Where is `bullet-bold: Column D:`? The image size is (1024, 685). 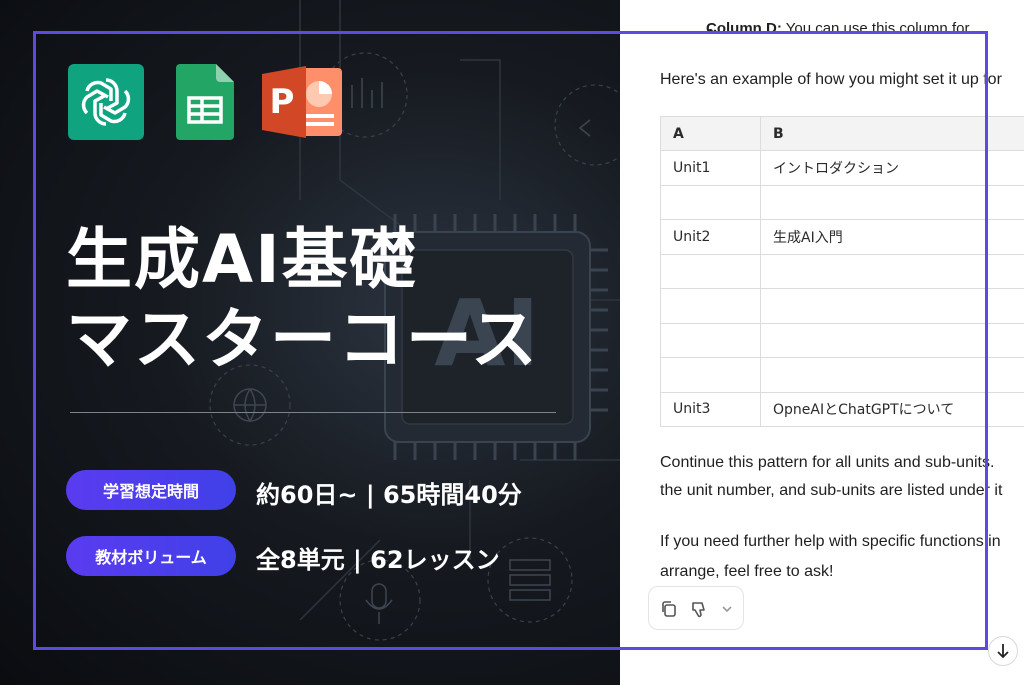
bullet-bold: Column D: is located at coordinates (744, 28).